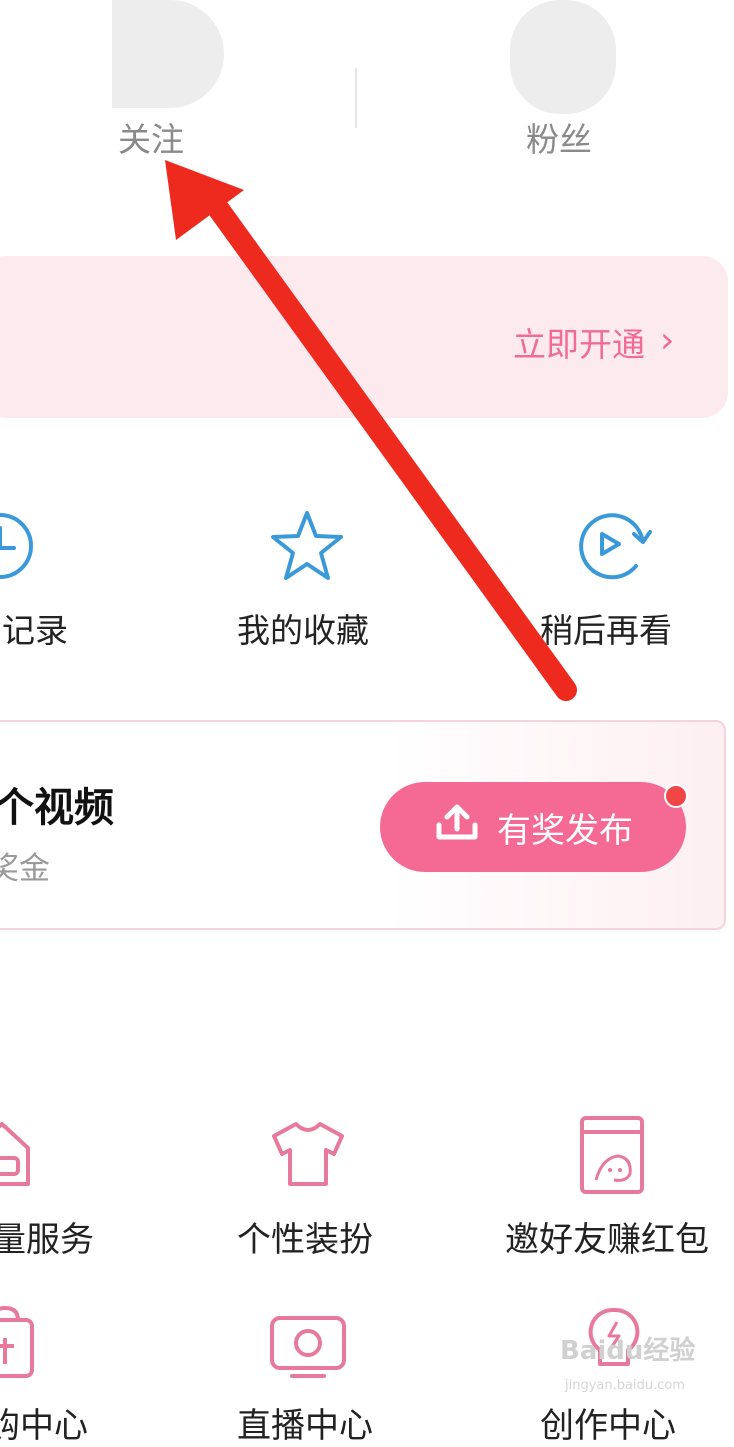 Image resolution: width=734 pixels, height=1447 pixels. What do you see at coordinates (303, 628) in the screenshot?
I see `favorites-label: 我的收藏` at bounding box center [303, 628].